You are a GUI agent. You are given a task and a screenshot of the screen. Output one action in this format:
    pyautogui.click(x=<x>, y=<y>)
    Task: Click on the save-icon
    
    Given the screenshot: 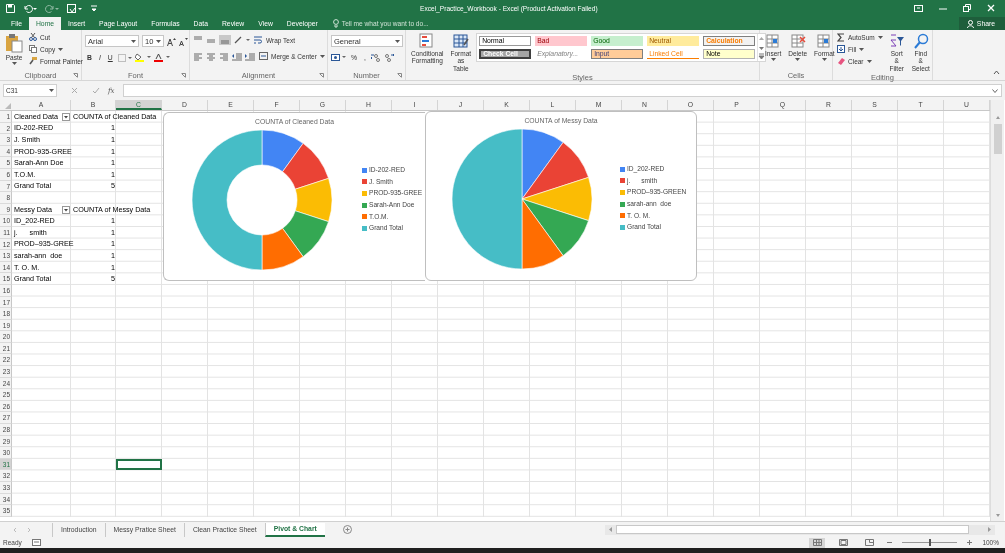 What is the action you would take?
    pyautogui.click(x=10, y=8)
    